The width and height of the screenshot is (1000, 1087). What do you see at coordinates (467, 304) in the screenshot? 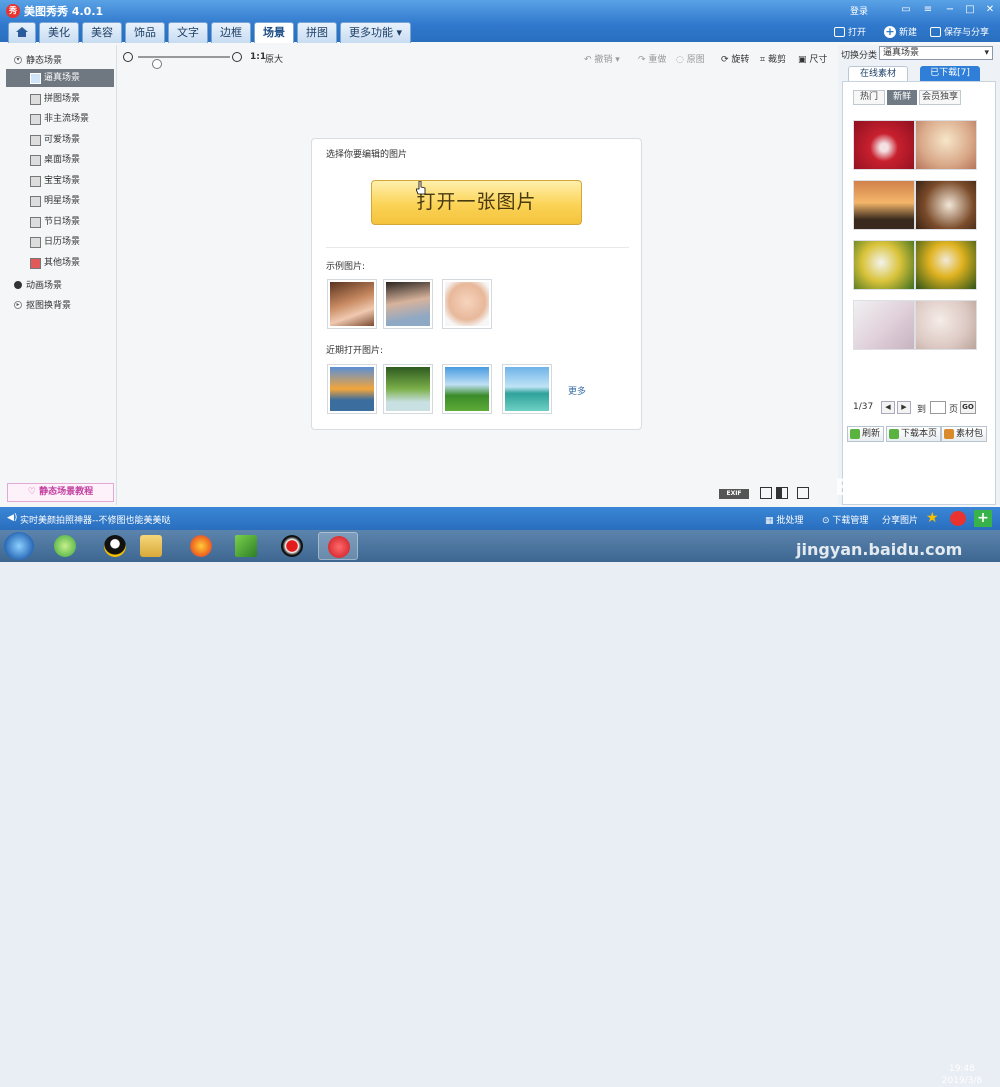
I see `sample-image-baby` at bounding box center [467, 304].